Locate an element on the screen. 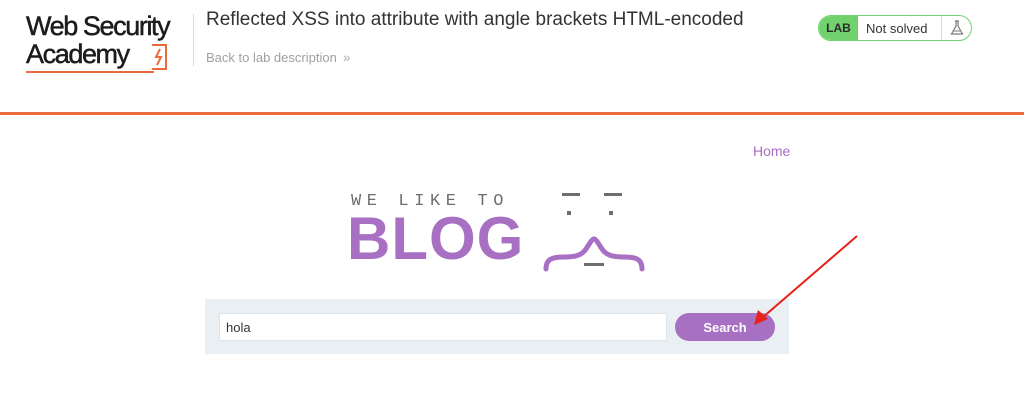 Image resolution: width=1024 pixels, height=400 pixels. search-input is located at coordinates (443, 327).